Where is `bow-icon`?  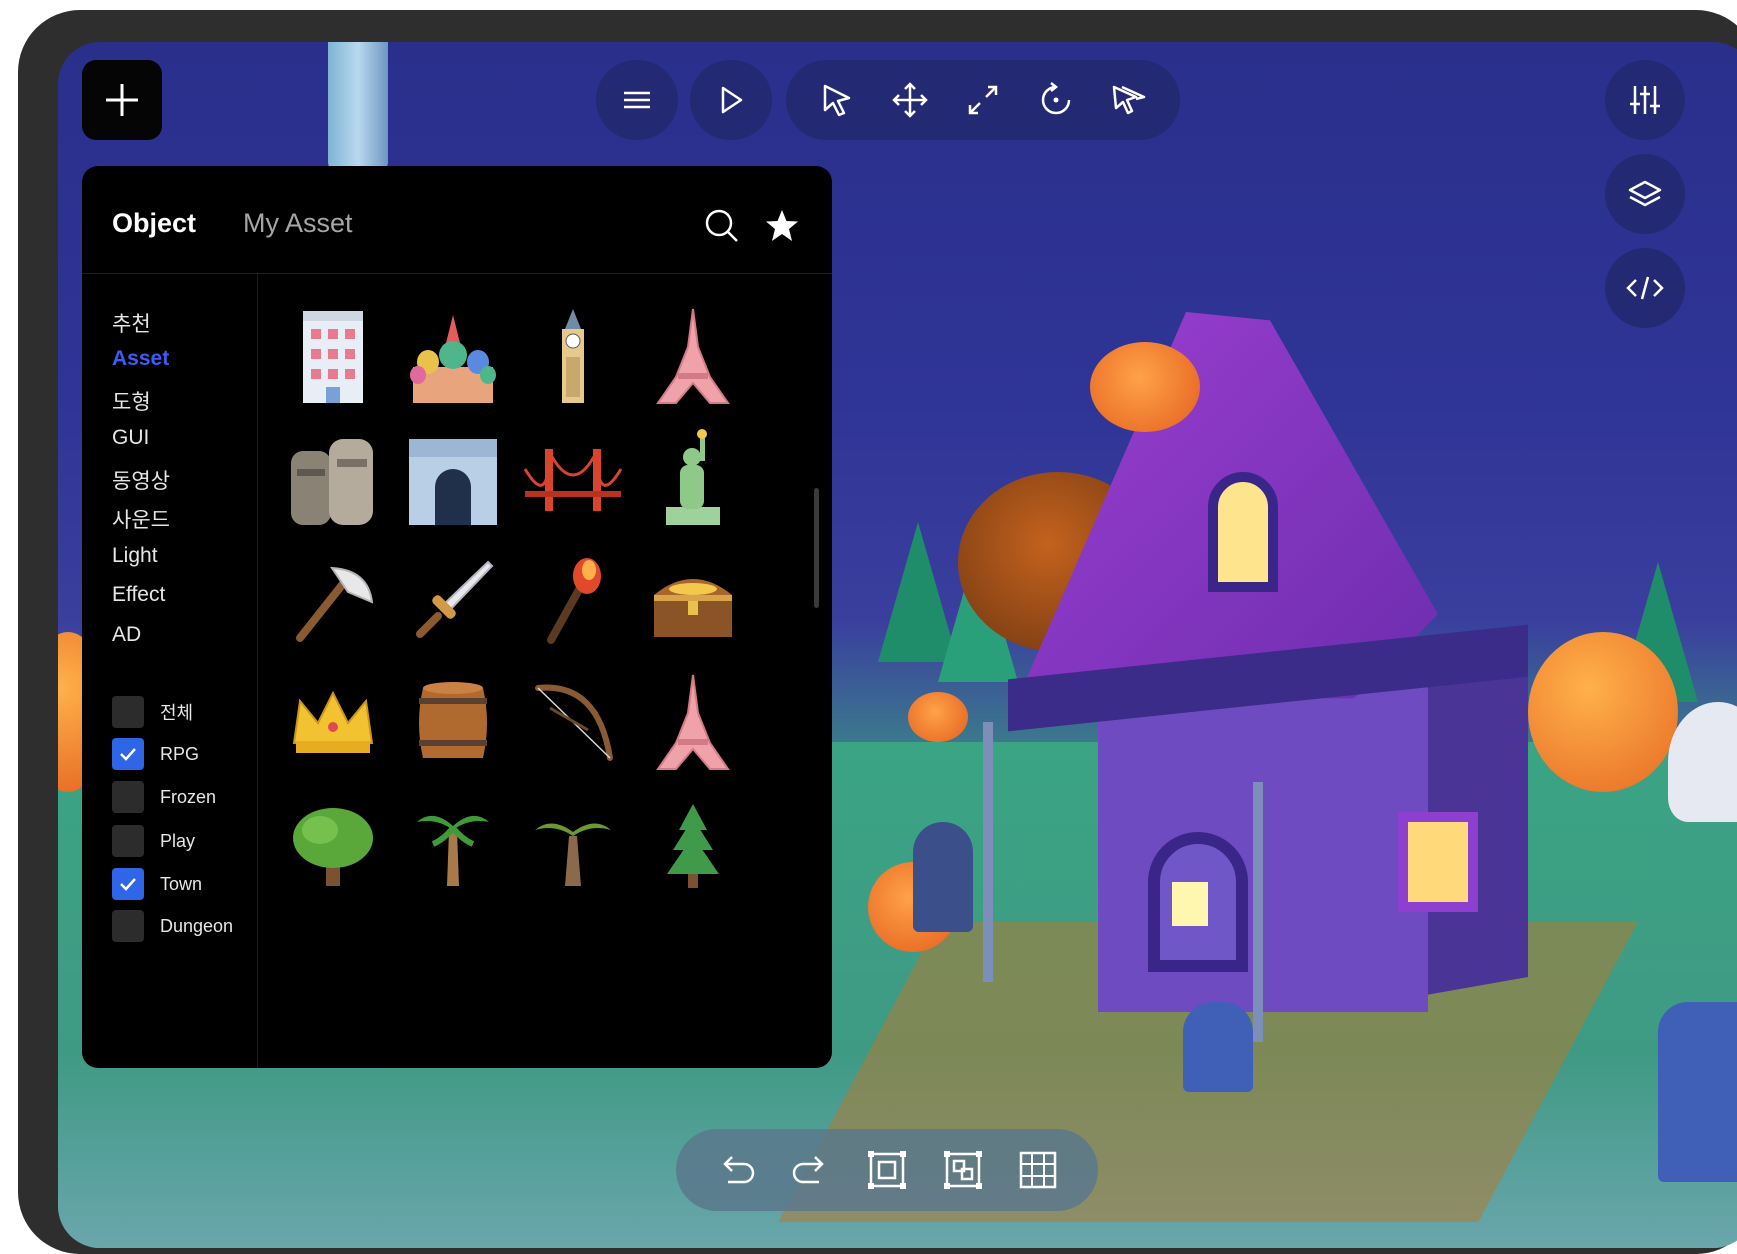 bow-icon is located at coordinates (574, 722).